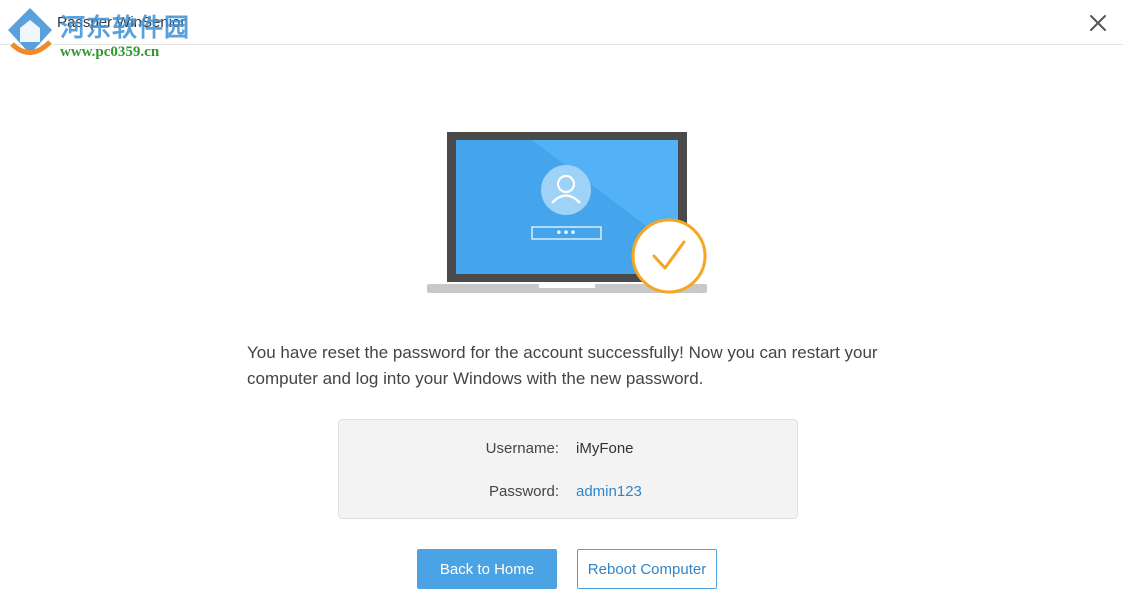 The width and height of the screenshot is (1123, 611). Describe the element at coordinates (110, 52) in the screenshot. I see `watermark-url: www.pc0359.cn` at that location.